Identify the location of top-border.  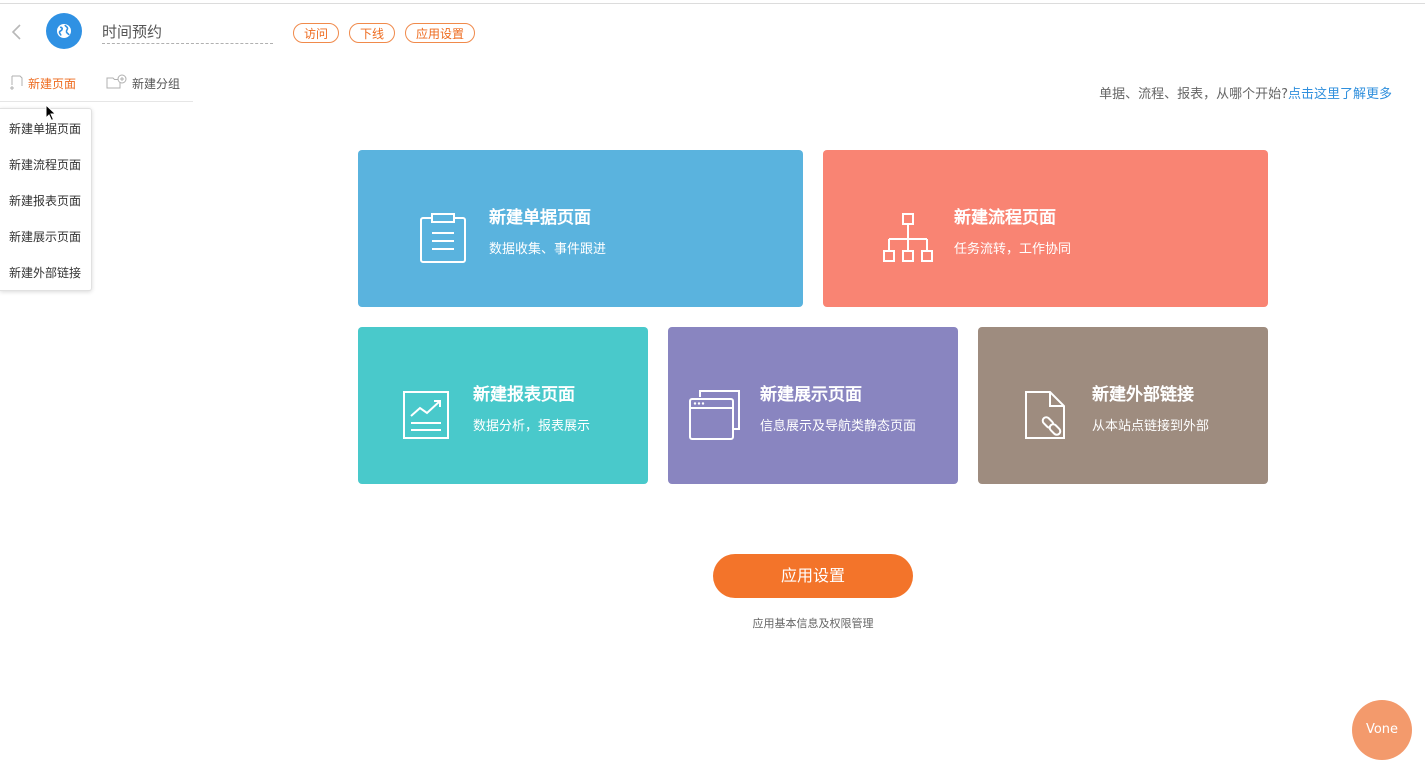
(712, 3).